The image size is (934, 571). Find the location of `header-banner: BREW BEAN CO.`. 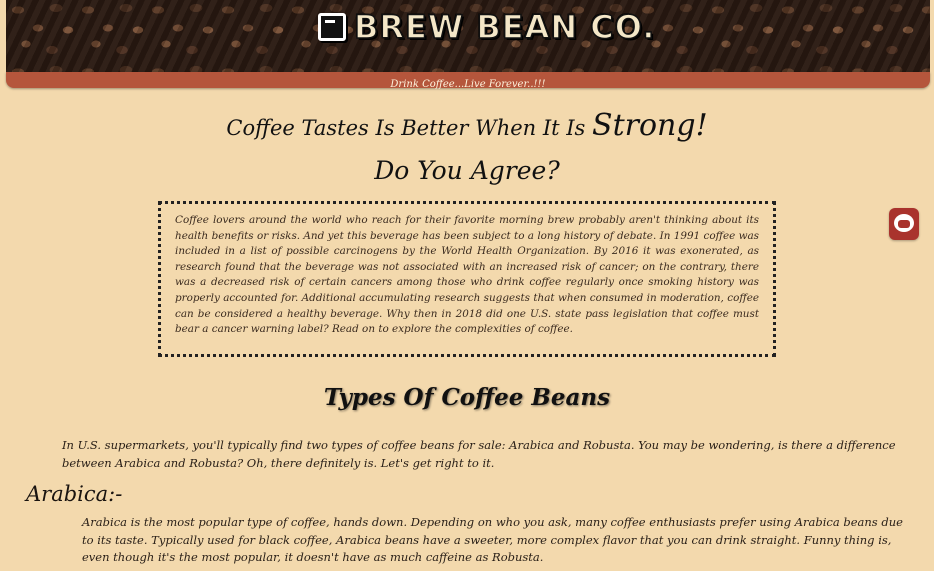

header-banner: BREW BEAN CO. is located at coordinates (468, 36).